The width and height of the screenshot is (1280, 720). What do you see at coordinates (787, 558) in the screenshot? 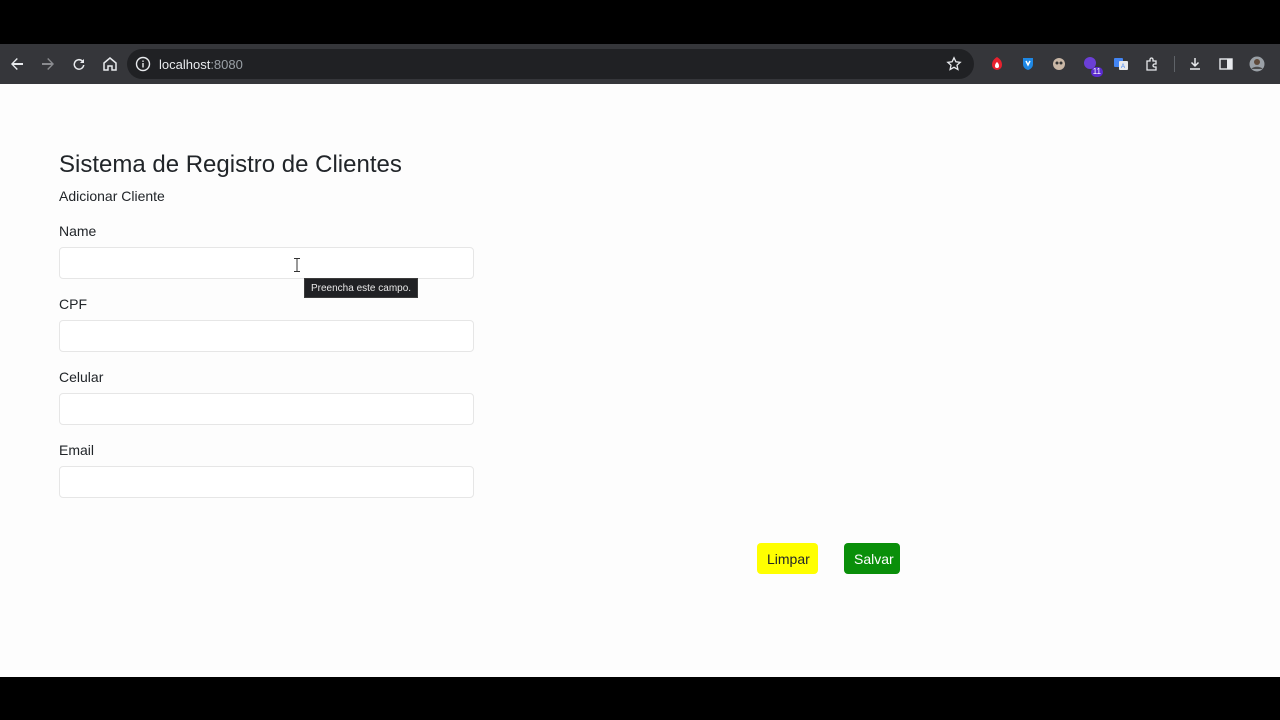
I see `clear-button: Limpar` at bounding box center [787, 558].